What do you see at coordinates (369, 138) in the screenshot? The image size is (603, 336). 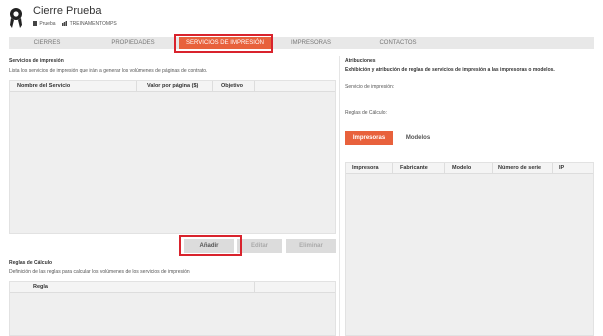 I see `subtab-impresoras: Impresoras` at bounding box center [369, 138].